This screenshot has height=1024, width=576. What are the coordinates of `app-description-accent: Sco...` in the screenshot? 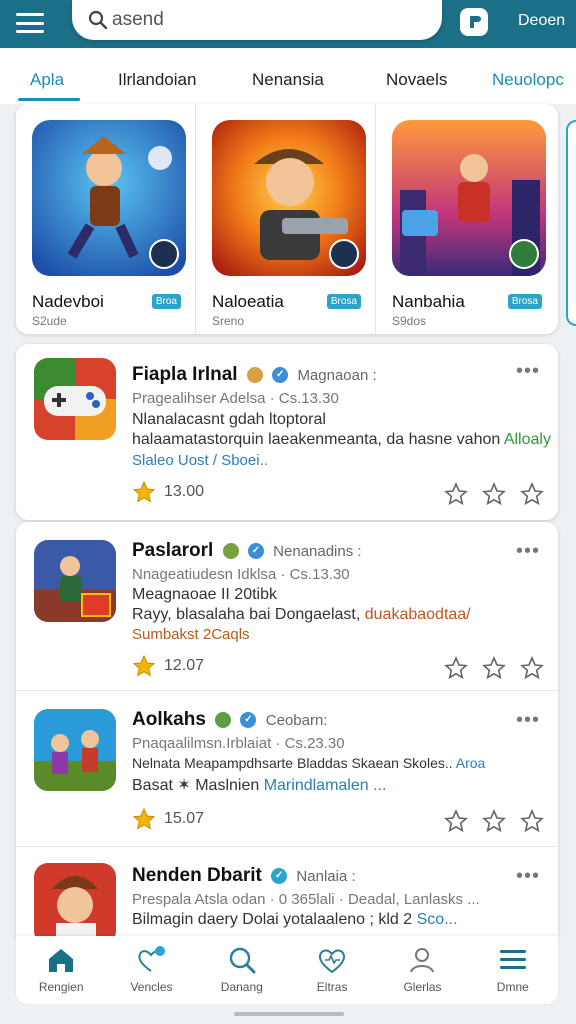 It's located at (437, 919).